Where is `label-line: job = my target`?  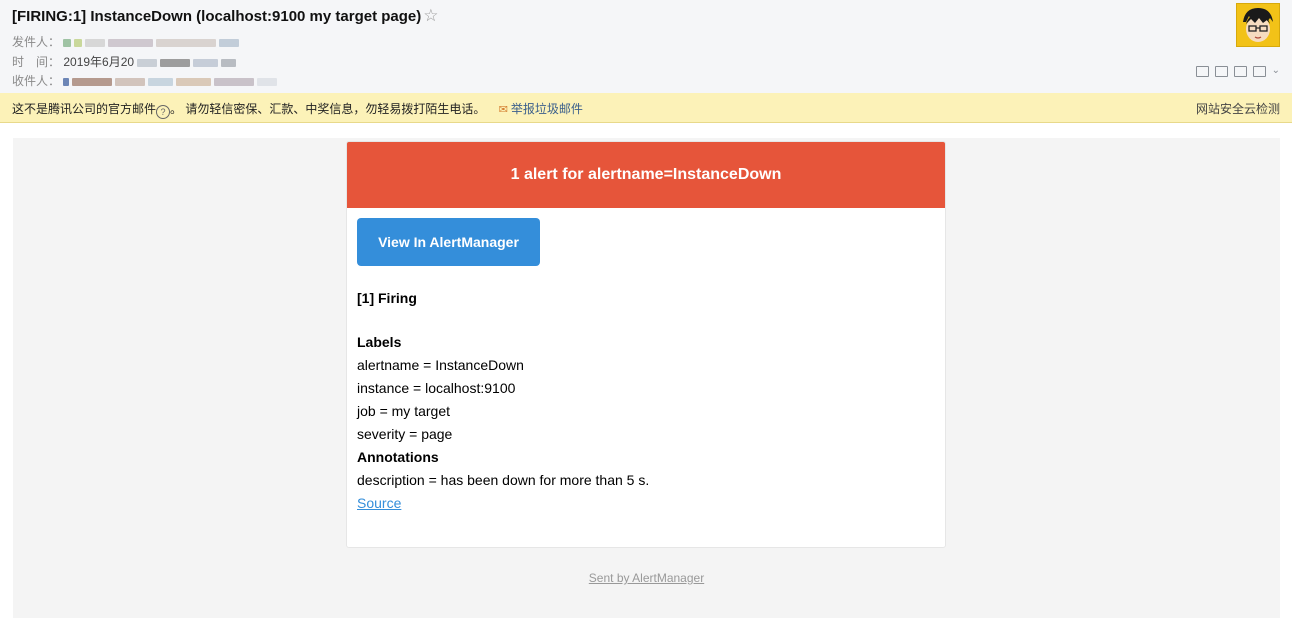 label-line: job = my target is located at coordinates (403, 411).